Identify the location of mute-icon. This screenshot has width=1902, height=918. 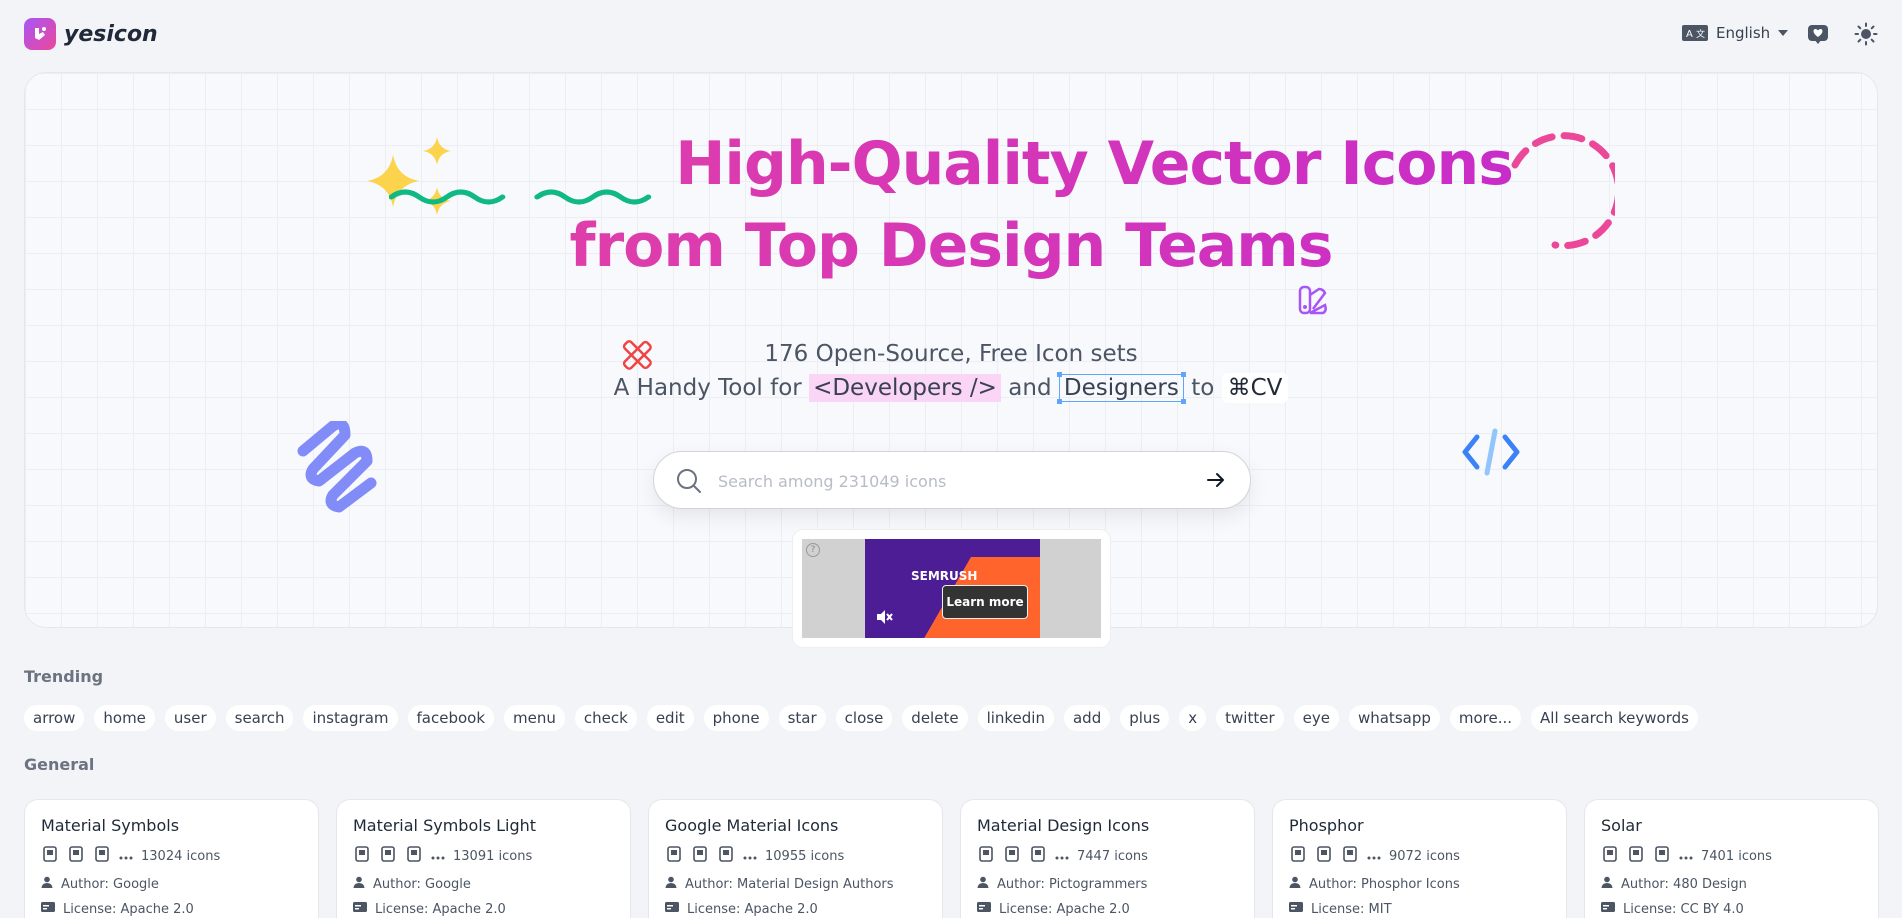
(884, 617).